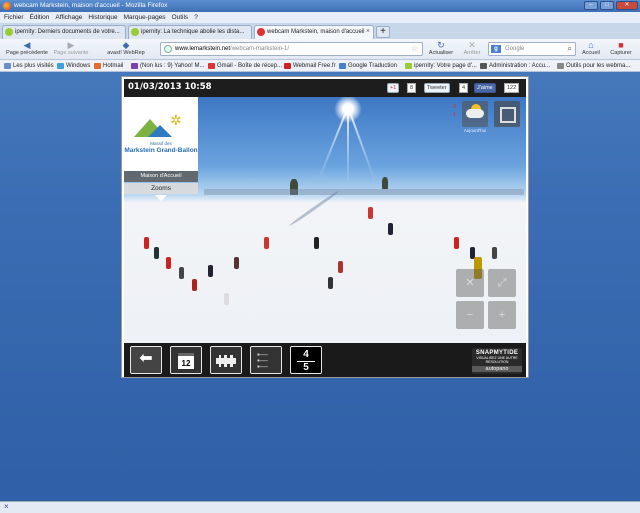  I want to click on chevron-down-icon, so click(161, 198).